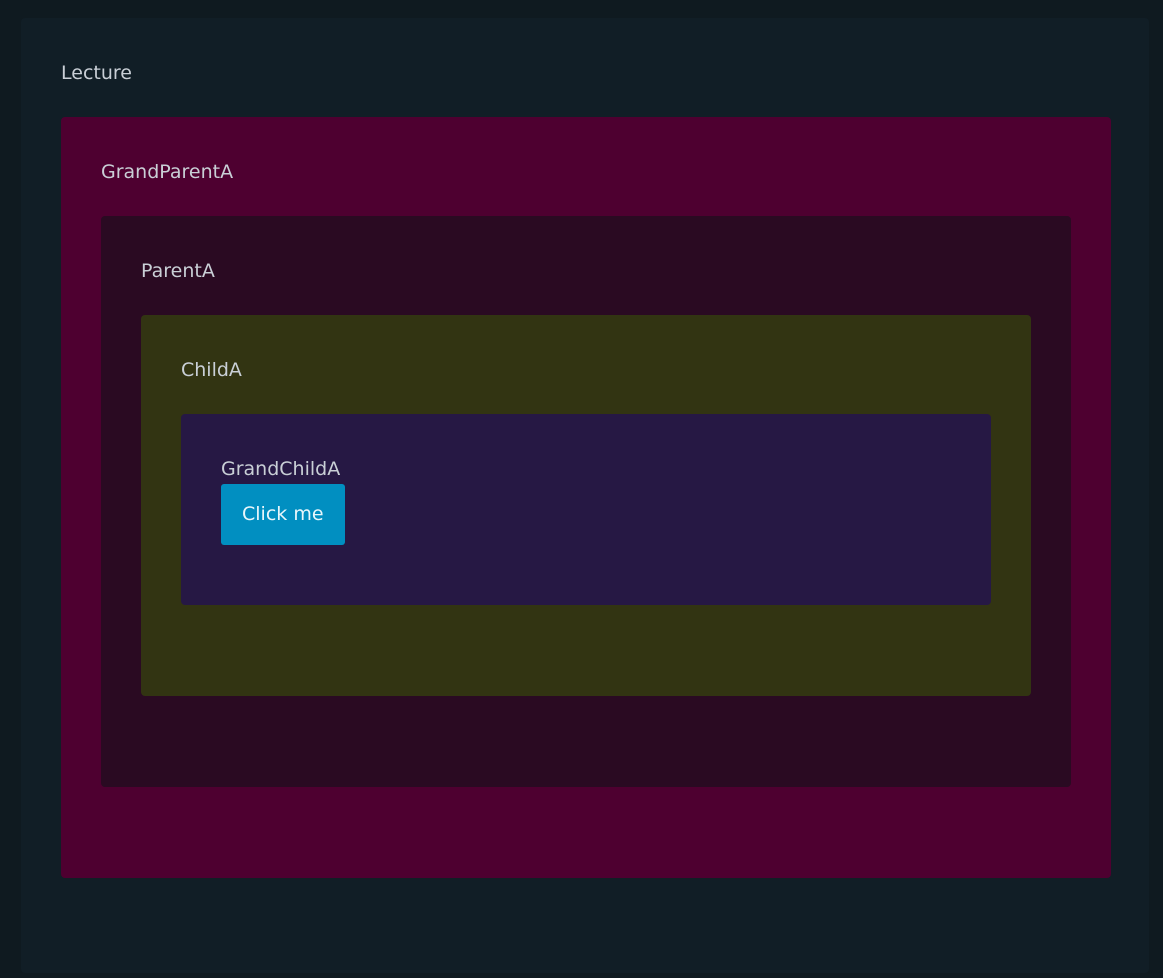  I want to click on lecture-label: Lecture, so click(96, 73).